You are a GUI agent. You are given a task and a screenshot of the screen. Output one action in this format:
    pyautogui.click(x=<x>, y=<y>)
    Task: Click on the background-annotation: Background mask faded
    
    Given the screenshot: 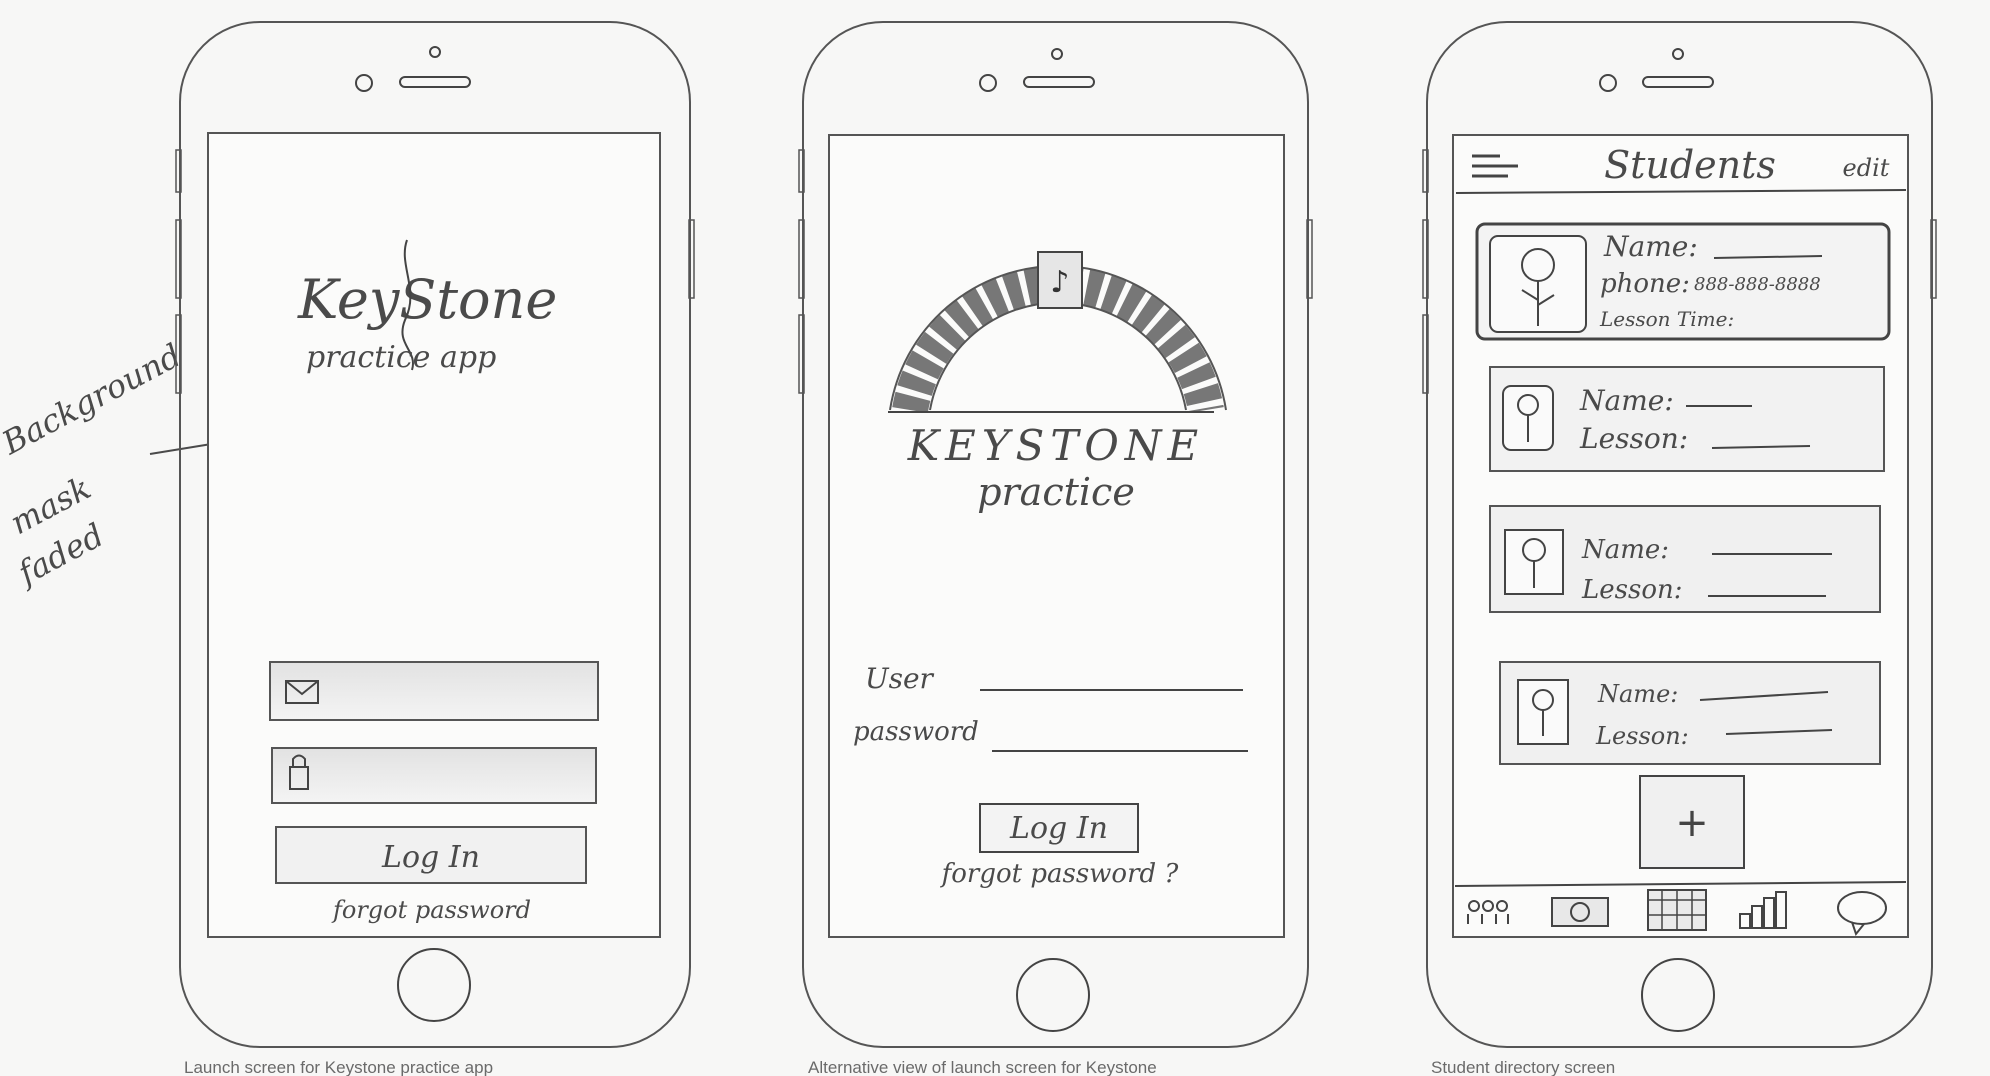 What is the action you would take?
    pyautogui.click(x=118, y=464)
    